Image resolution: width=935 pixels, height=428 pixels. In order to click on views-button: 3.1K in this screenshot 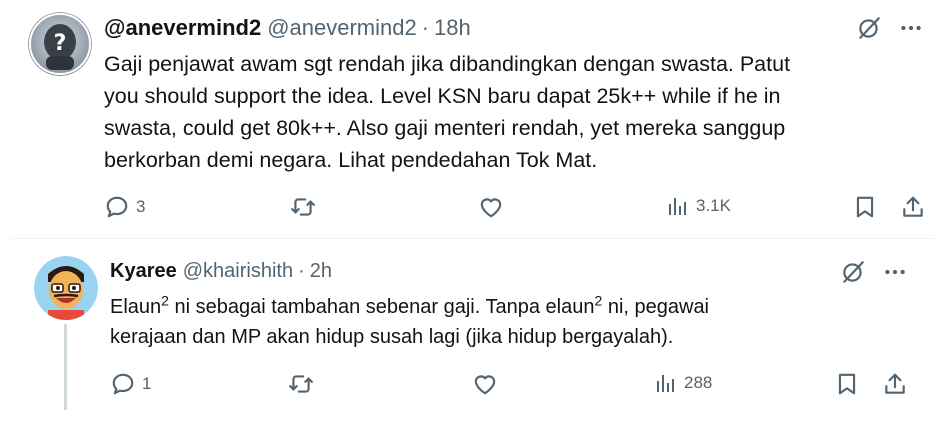, I will do `click(698, 206)`.